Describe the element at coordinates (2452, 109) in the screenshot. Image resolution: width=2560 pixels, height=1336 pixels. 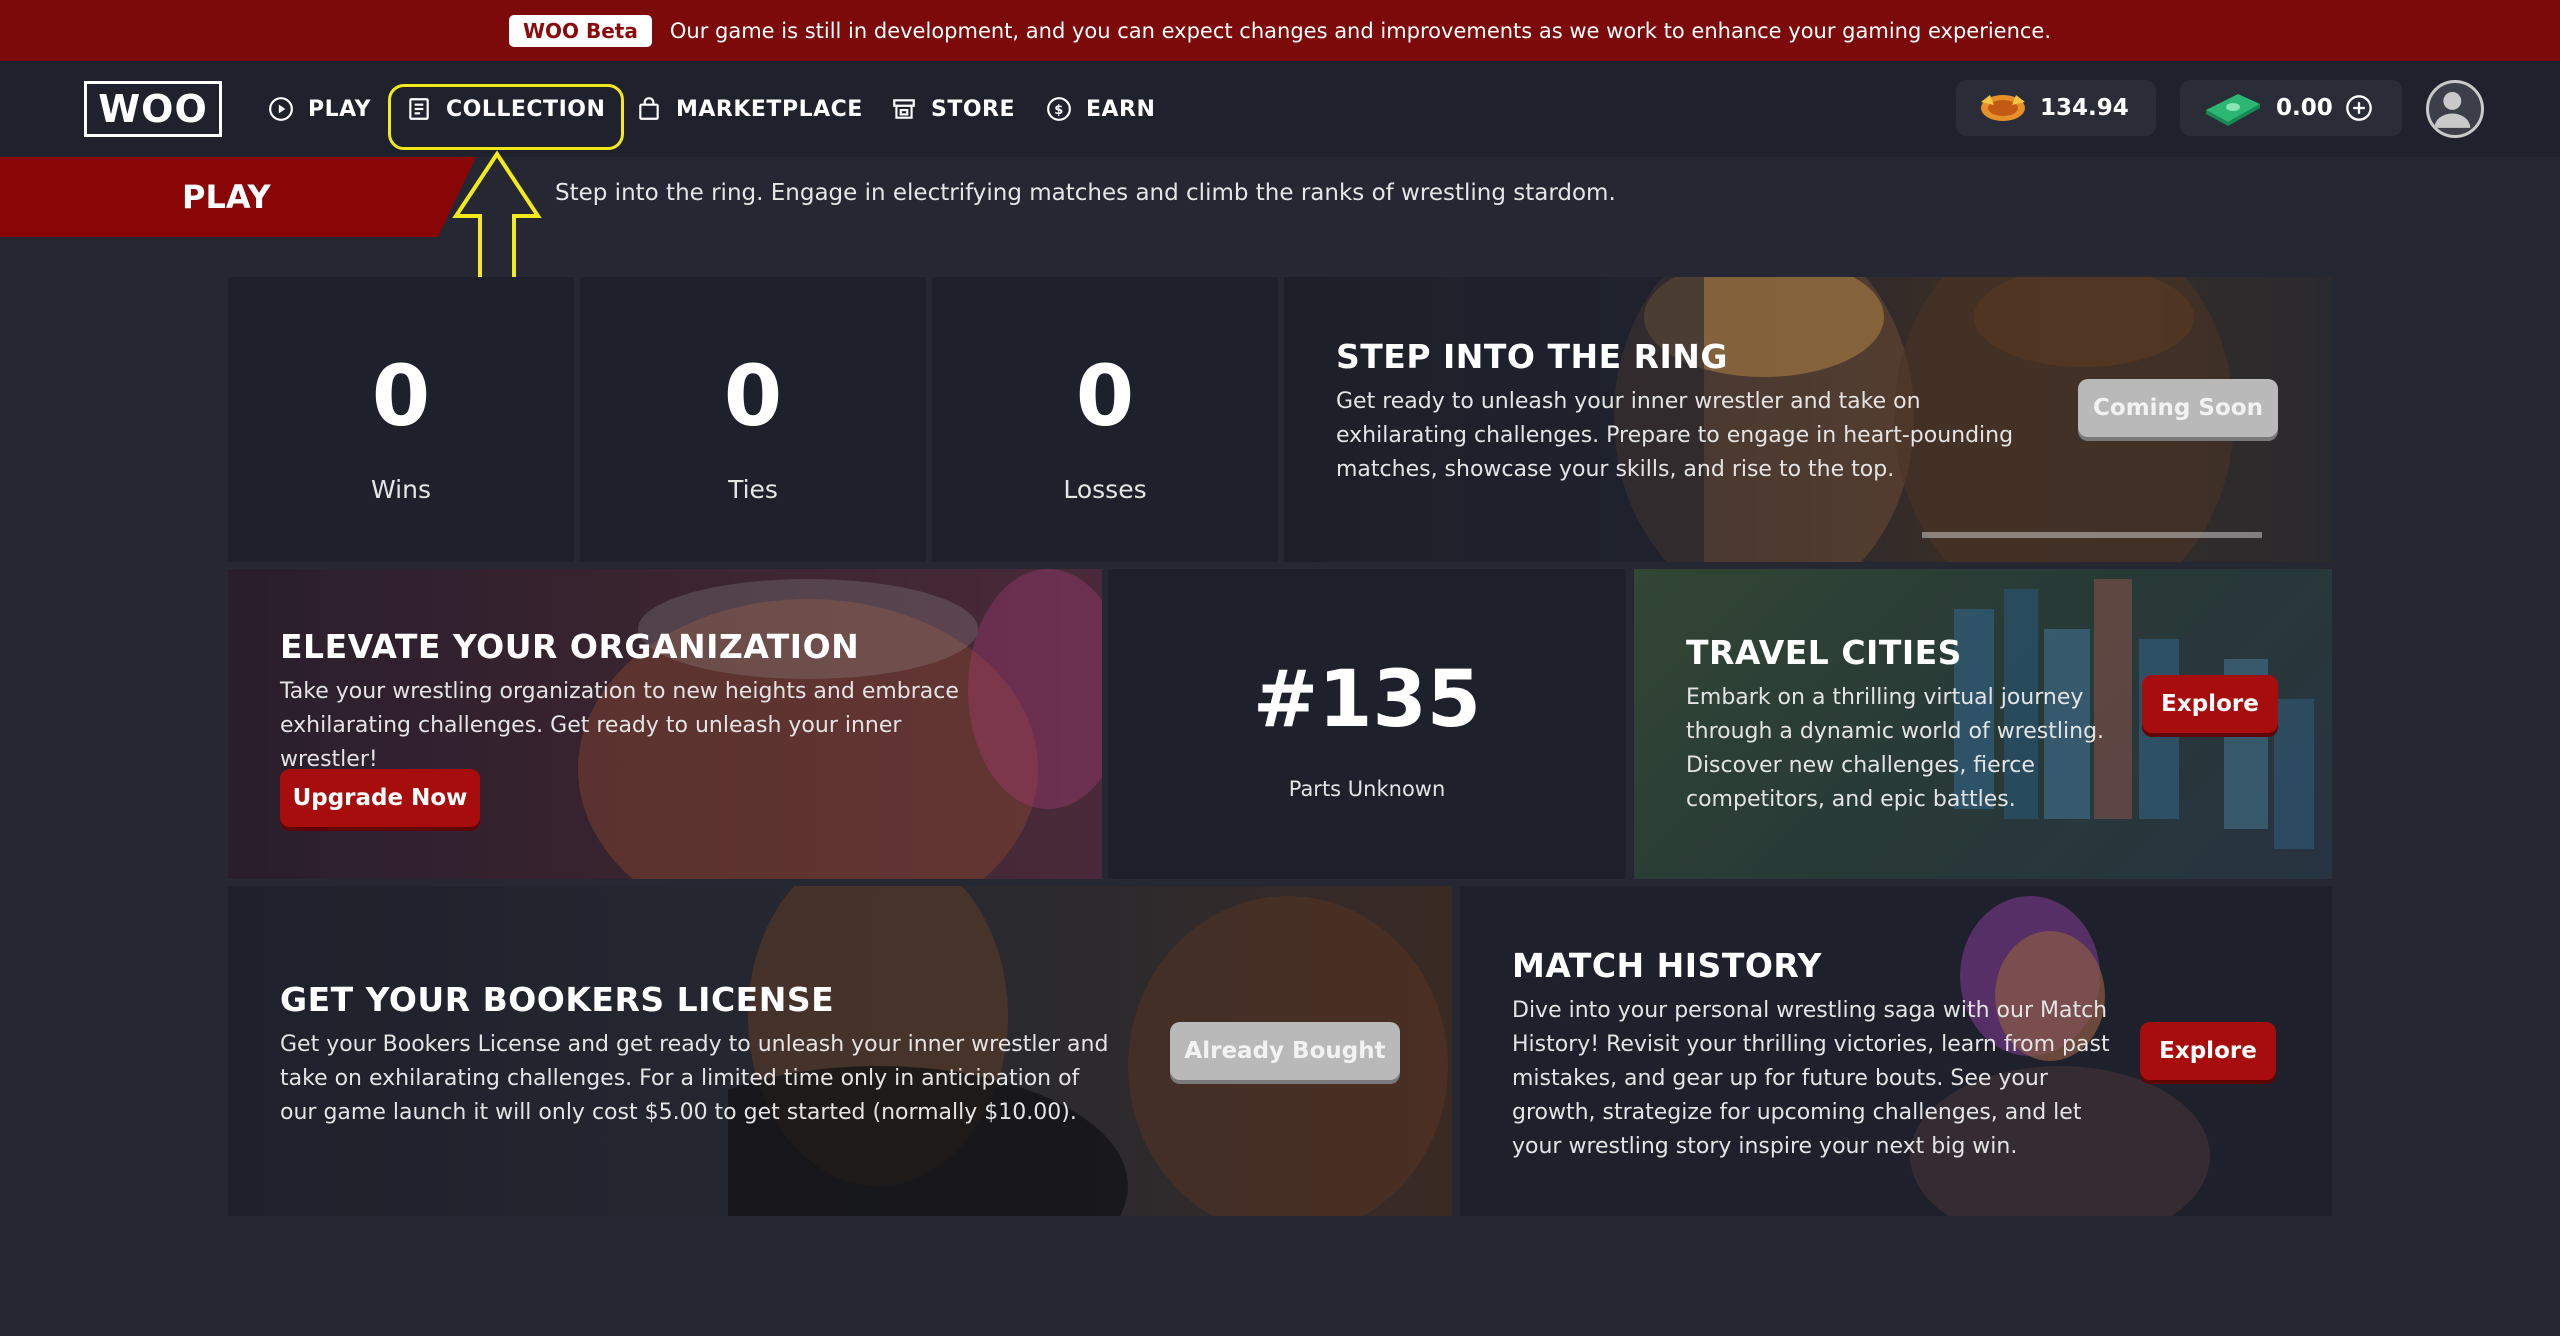
I see `user-icon` at that location.